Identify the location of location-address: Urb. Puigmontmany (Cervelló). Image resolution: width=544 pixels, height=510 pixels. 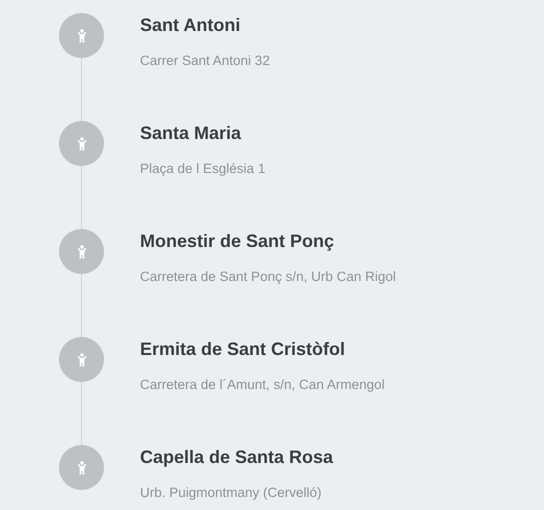
(231, 493).